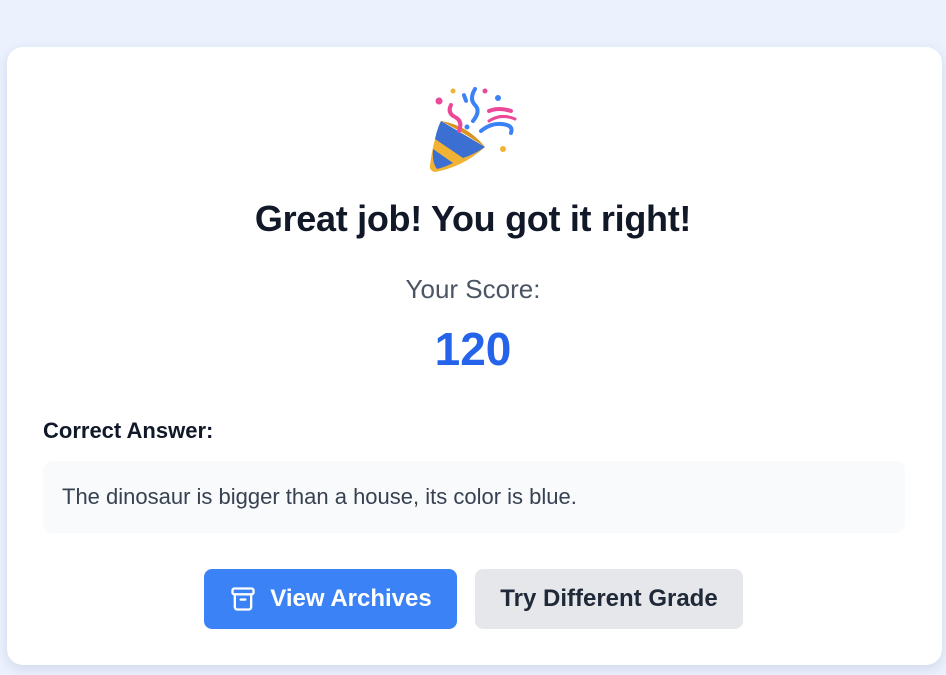 The width and height of the screenshot is (946, 675). I want to click on try-different-grade-button: Try Different Grade, so click(609, 599).